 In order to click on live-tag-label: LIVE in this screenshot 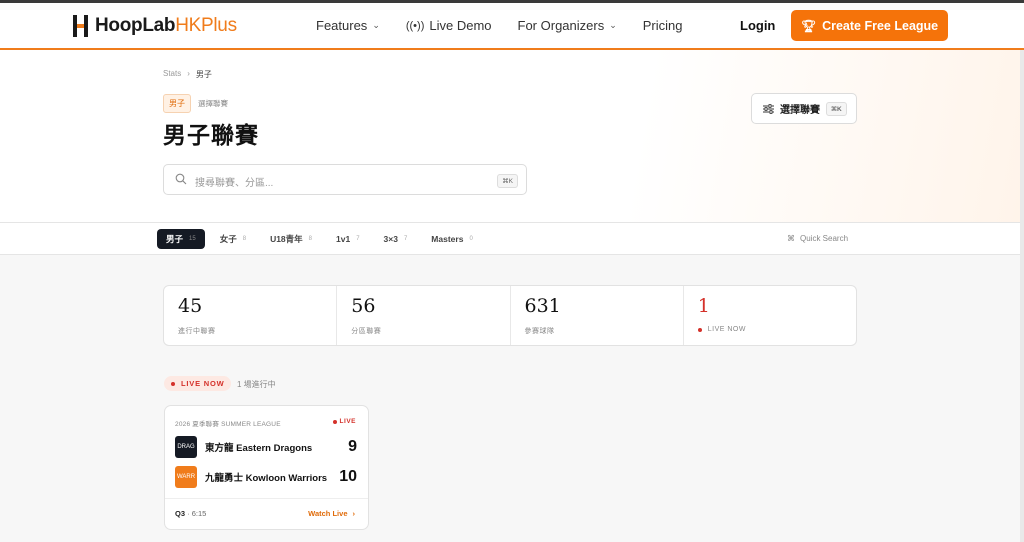, I will do `click(347, 421)`.